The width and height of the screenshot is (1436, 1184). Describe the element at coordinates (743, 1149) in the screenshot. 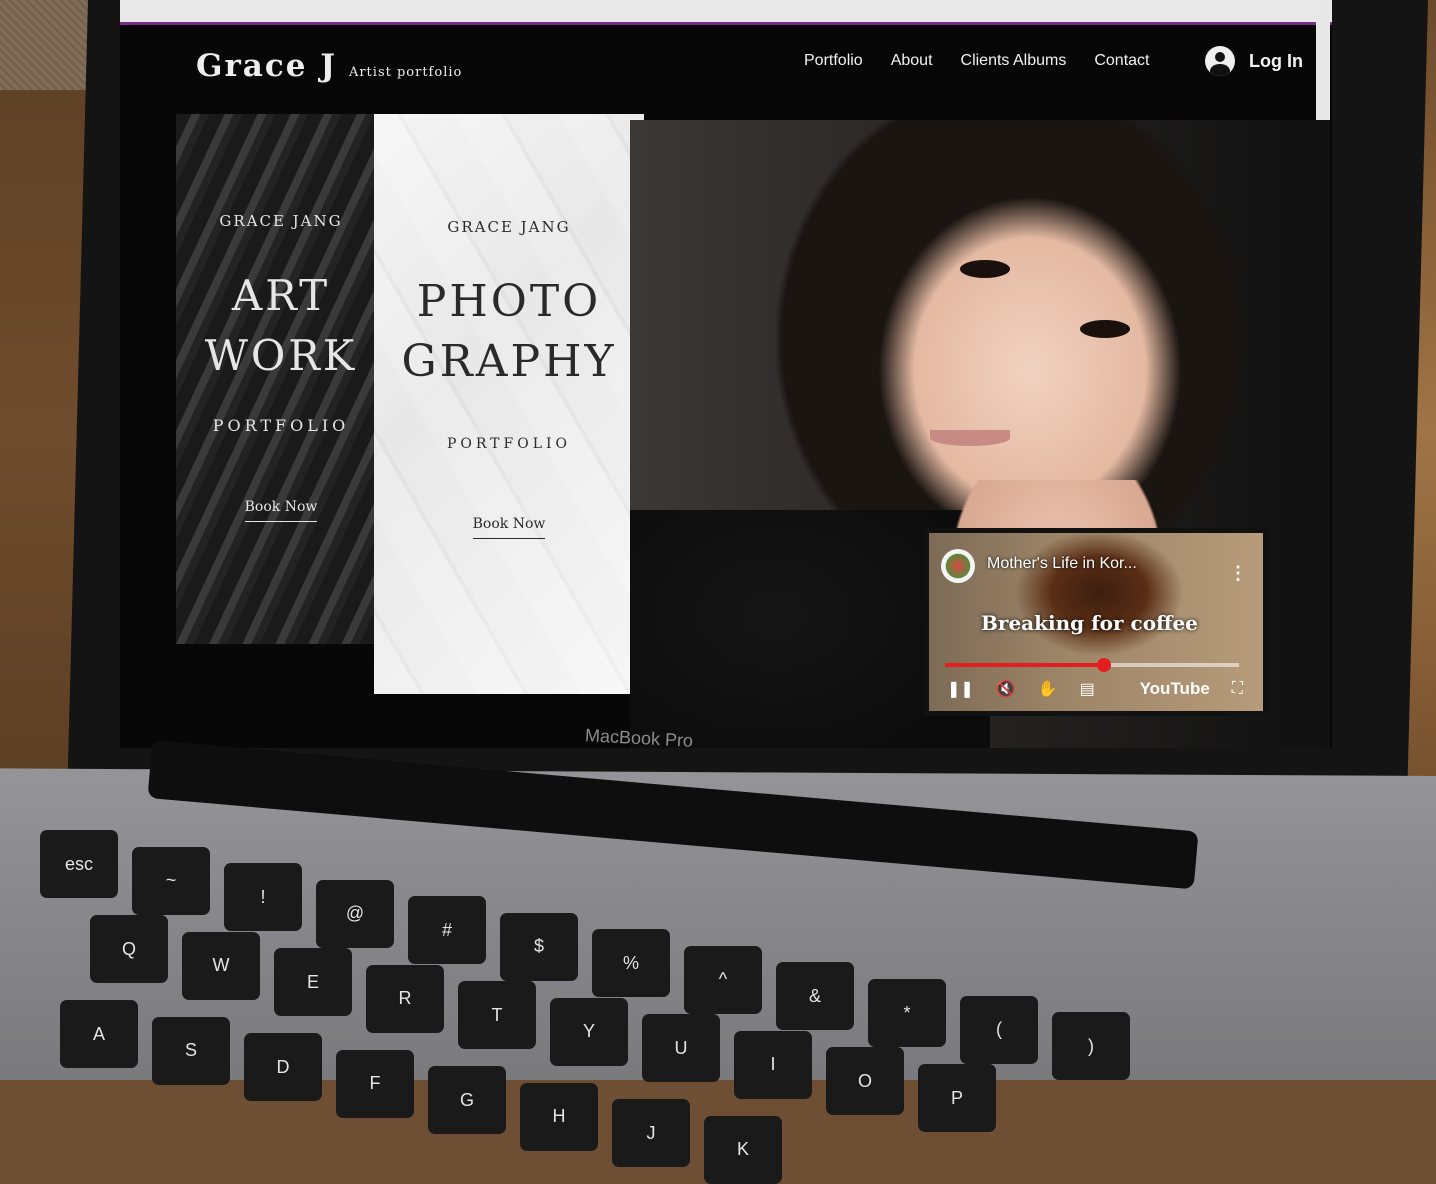

I see `keyboard-key: K` at that location.